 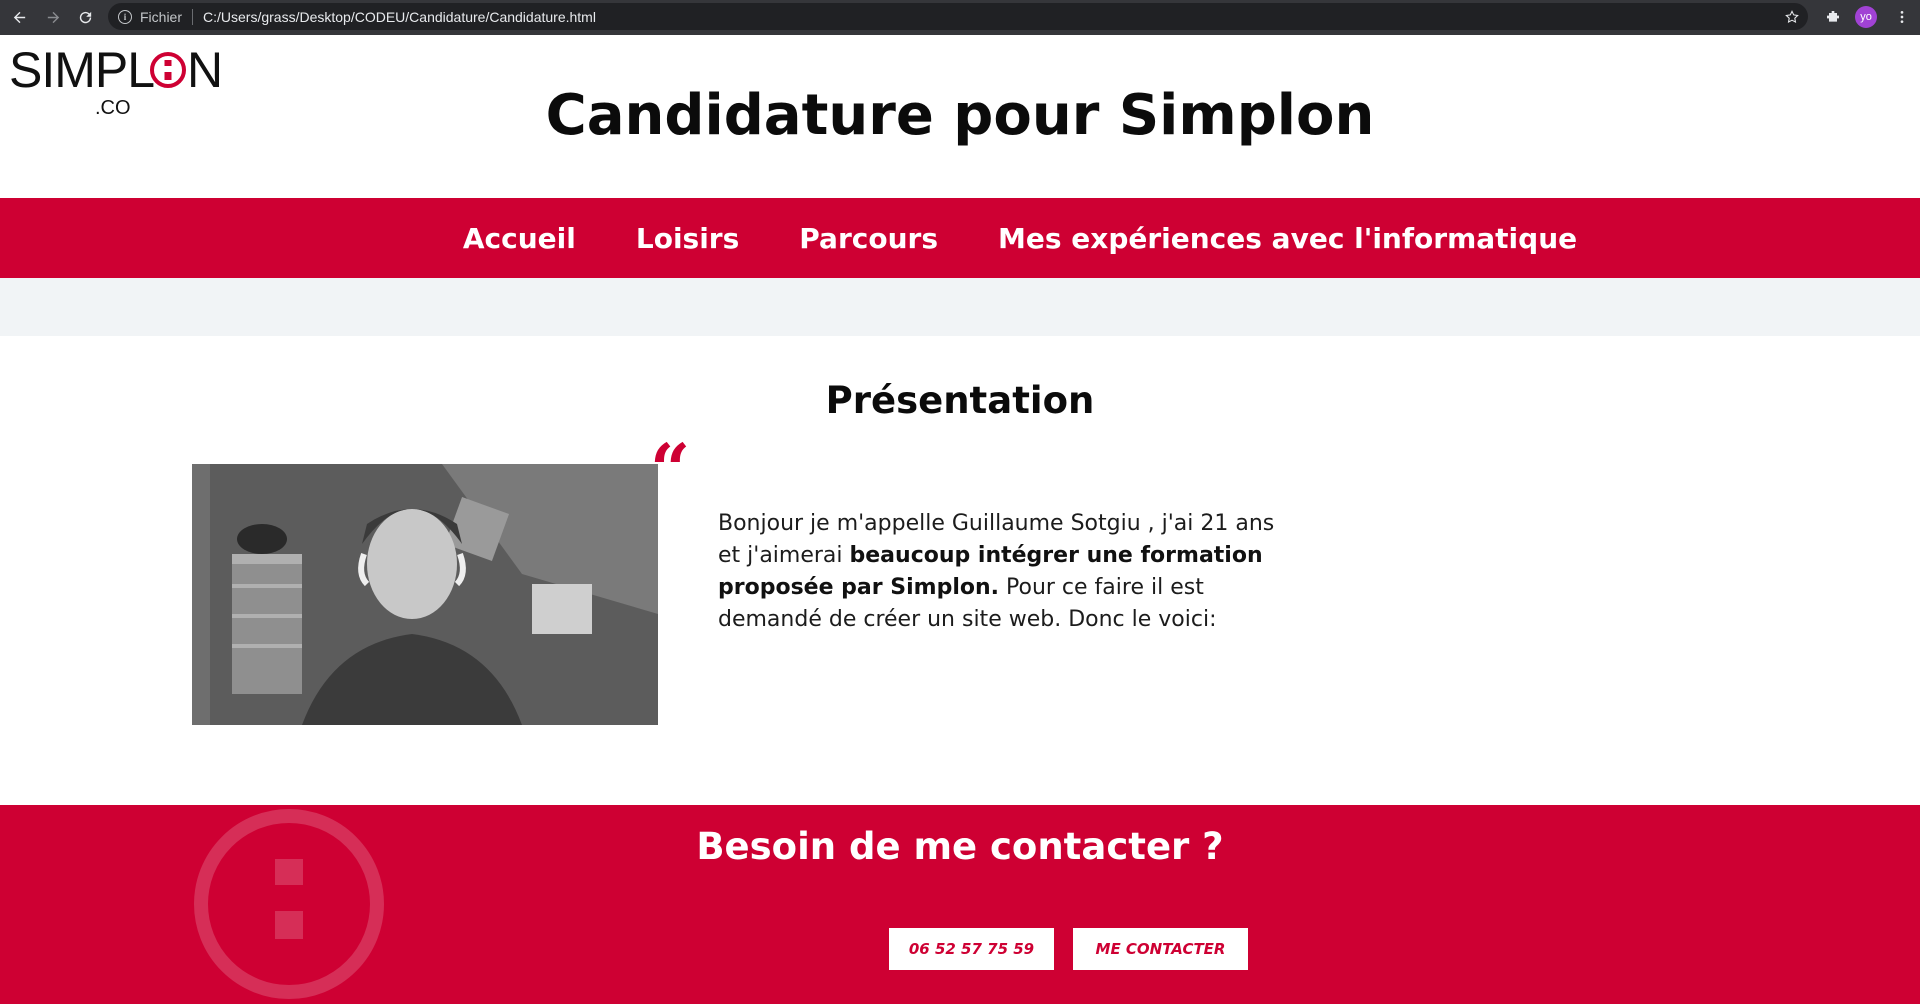 What do you see at coordinates (960, 846) in the screenshot?
I see `contact-title: Besoin de me contacter ?` at bounding box center [960, 846].